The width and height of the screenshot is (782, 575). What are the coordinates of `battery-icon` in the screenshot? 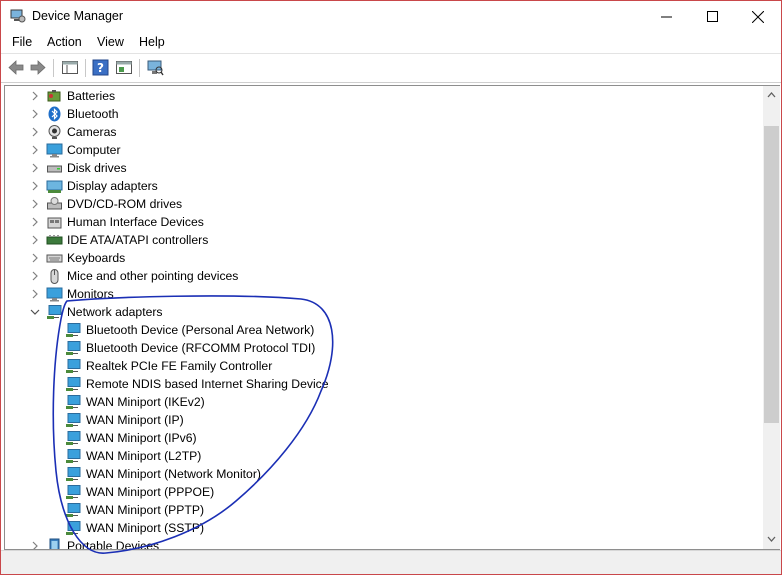 It's located at (54, 96).